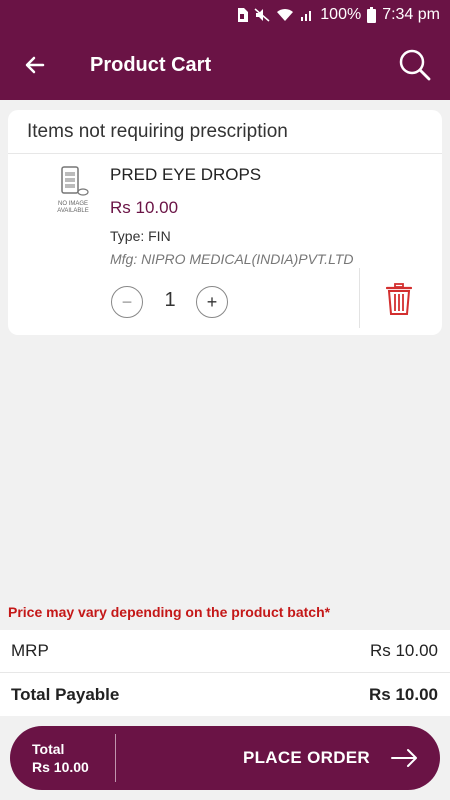 The image size is (450, 800). What do you see at coordinates (62, 758) in the screenshot?
I see `order-total: Total Rs 10.00` at bounding box center [62, 758].